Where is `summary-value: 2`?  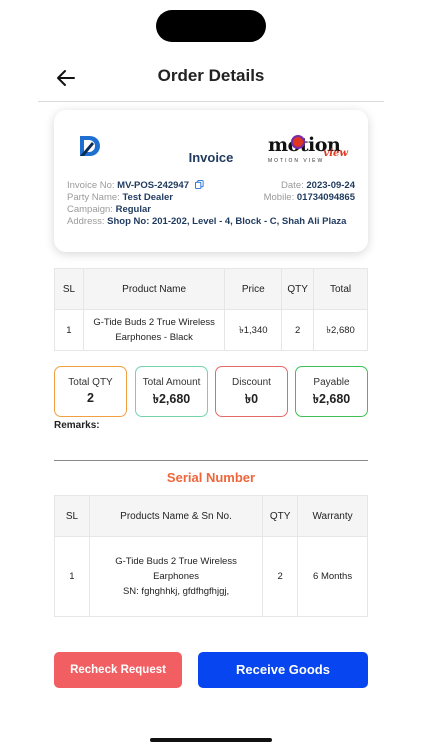 summary-value: 2 is located at coordinates (90, 398).